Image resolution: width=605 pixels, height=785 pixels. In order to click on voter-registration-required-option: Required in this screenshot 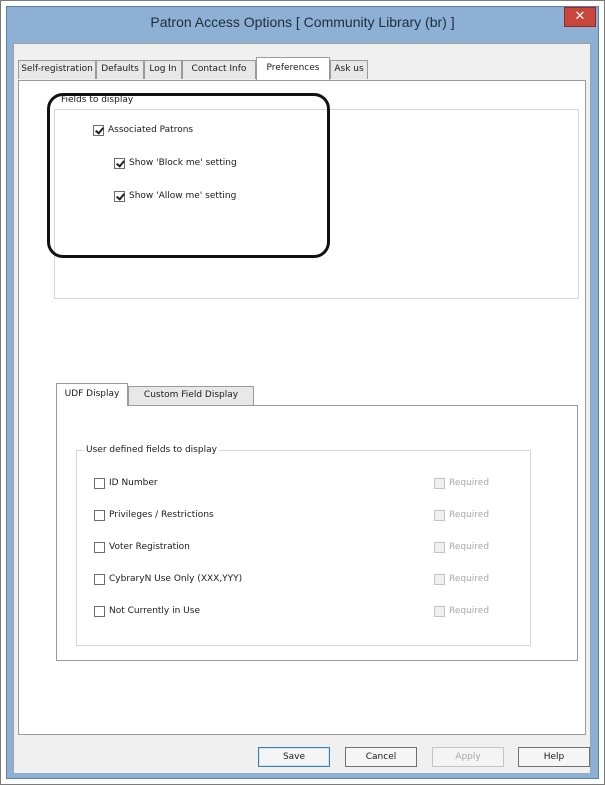, I will do `click(461, 547)`.